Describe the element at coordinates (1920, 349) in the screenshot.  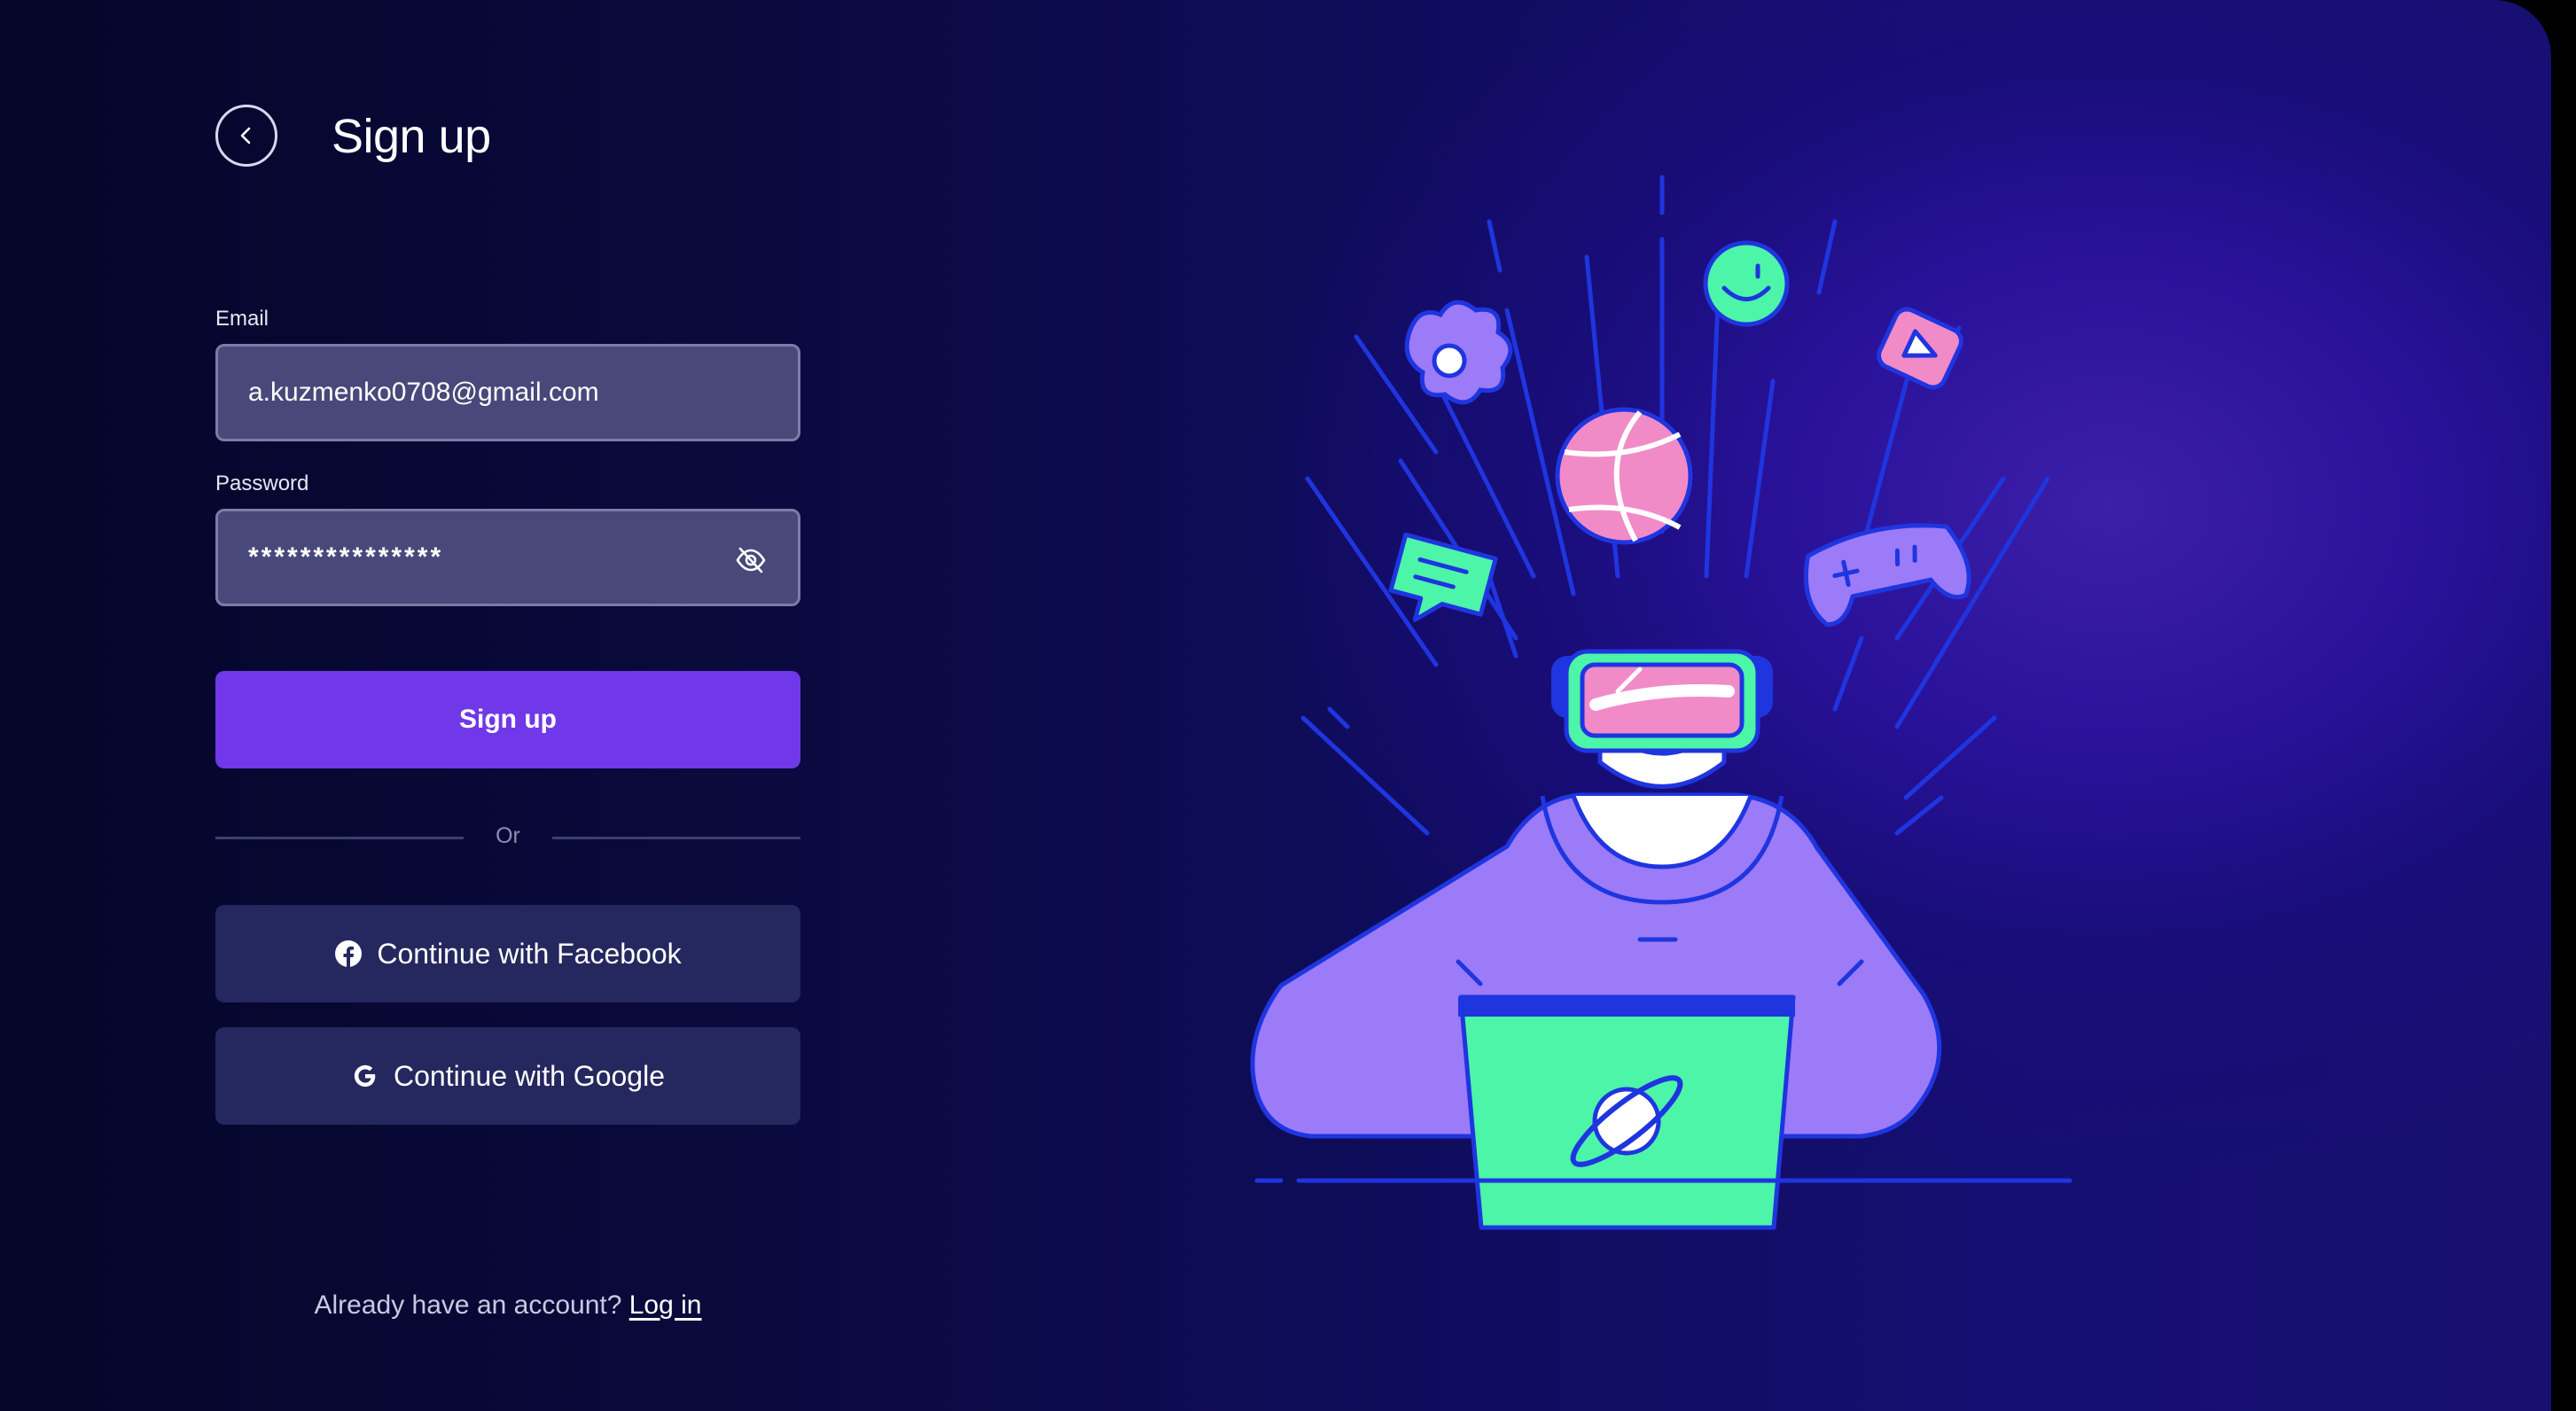
I see `play-icon` at that location.